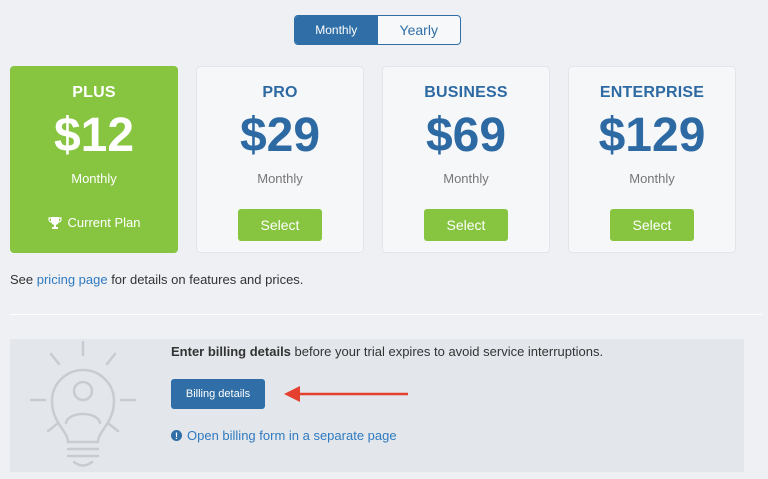 This screenshot has height=479, width=768. I want to click on toggle-yearly: Yearly, so click(419, 30).